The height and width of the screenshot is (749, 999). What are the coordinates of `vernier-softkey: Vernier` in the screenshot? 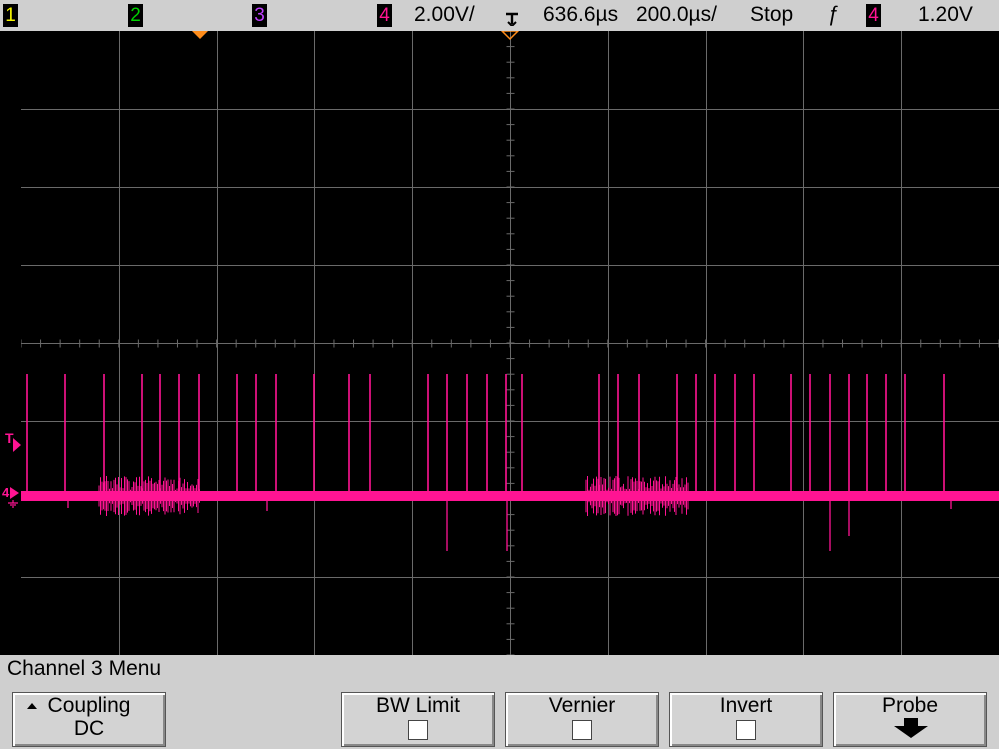 It's located at (582, 719).